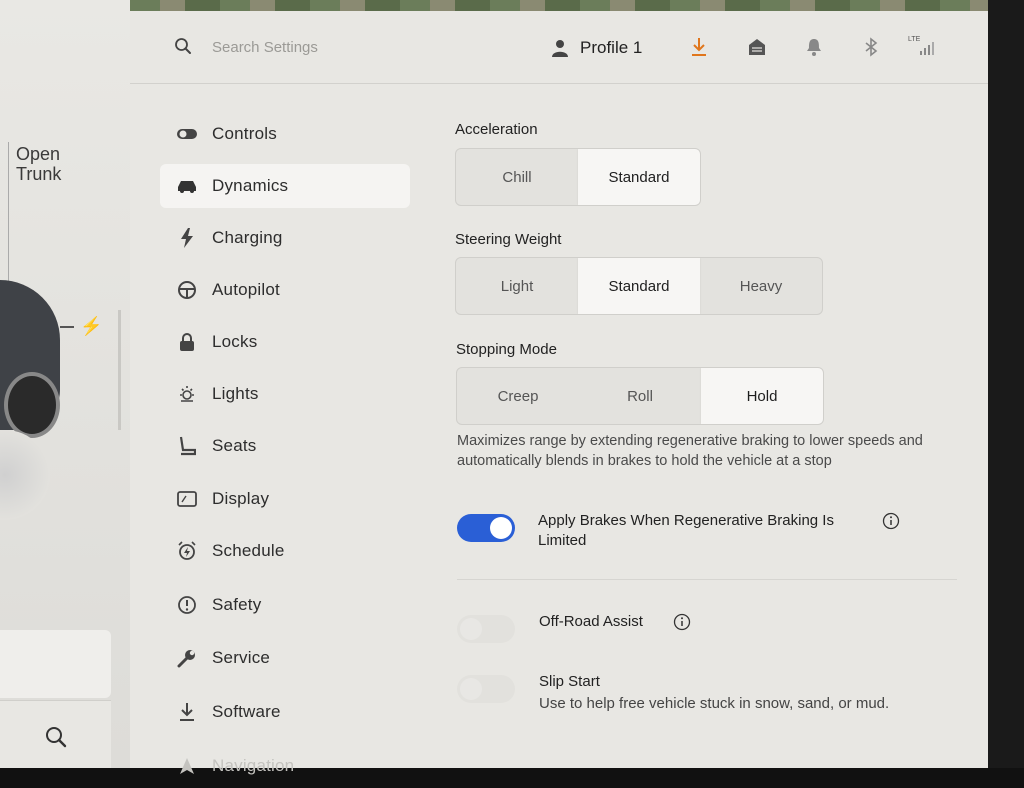 This screenshot has height=788, width=1024. I want to click on sidebar-item-controls: Controls, so click(285, 134).